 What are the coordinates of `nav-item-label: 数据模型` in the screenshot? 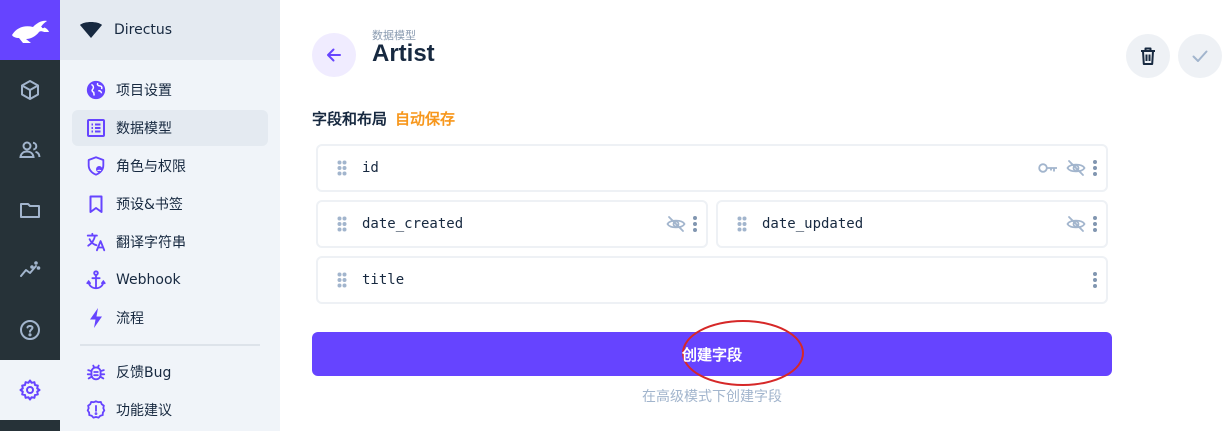 It's located at (144, 129).